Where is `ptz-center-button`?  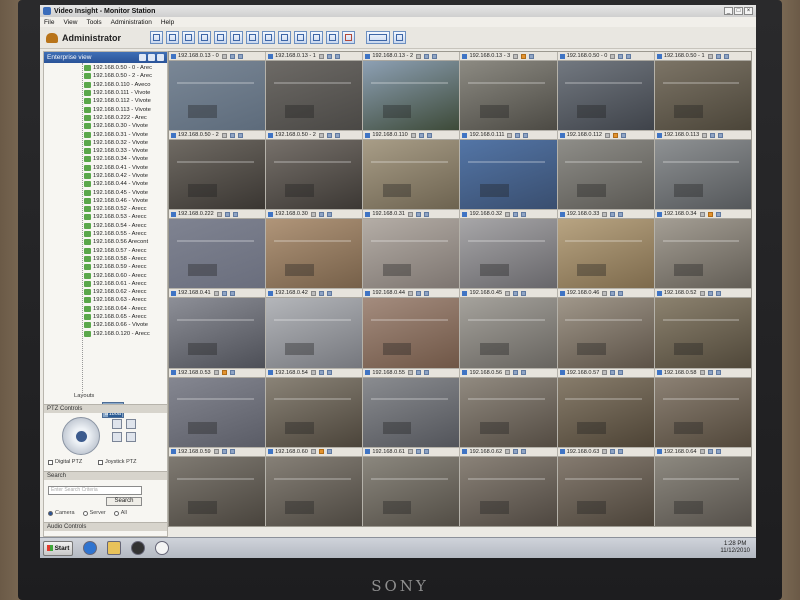
ptz-center-button is located at coordinates (81, 436).